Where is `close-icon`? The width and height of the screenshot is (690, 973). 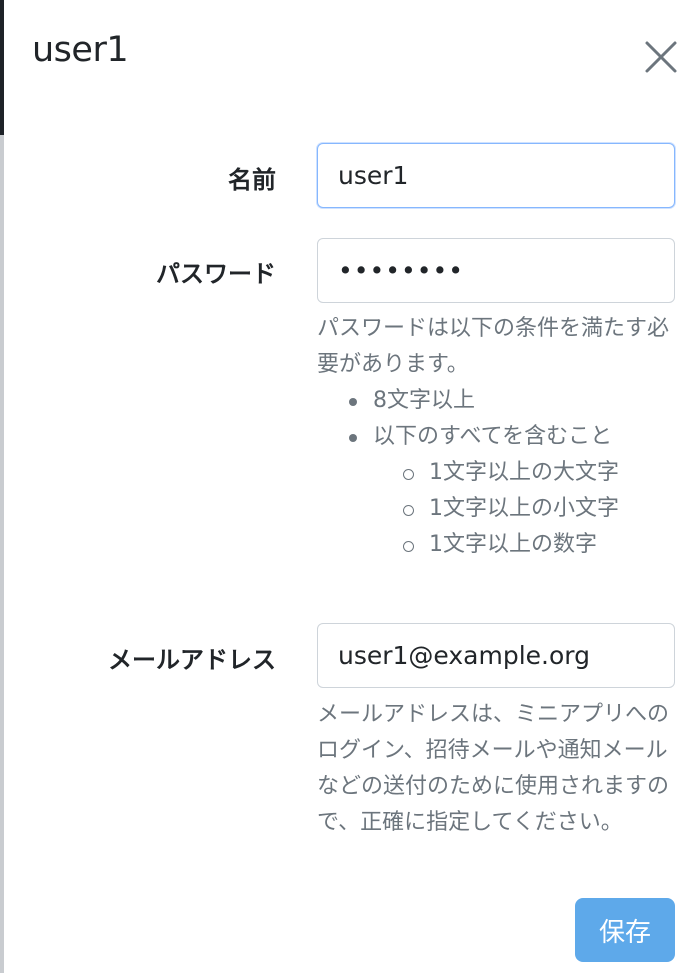
close-icon is located at coordinates (661, 57).